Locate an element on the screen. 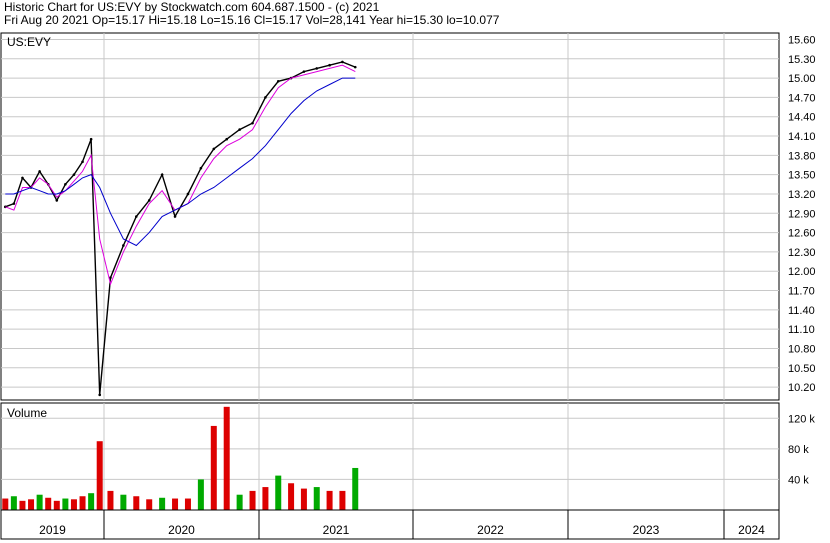 The width and height of the screenshot is (830, 543). year-label: 2020 is located at coordinates (181, 530).